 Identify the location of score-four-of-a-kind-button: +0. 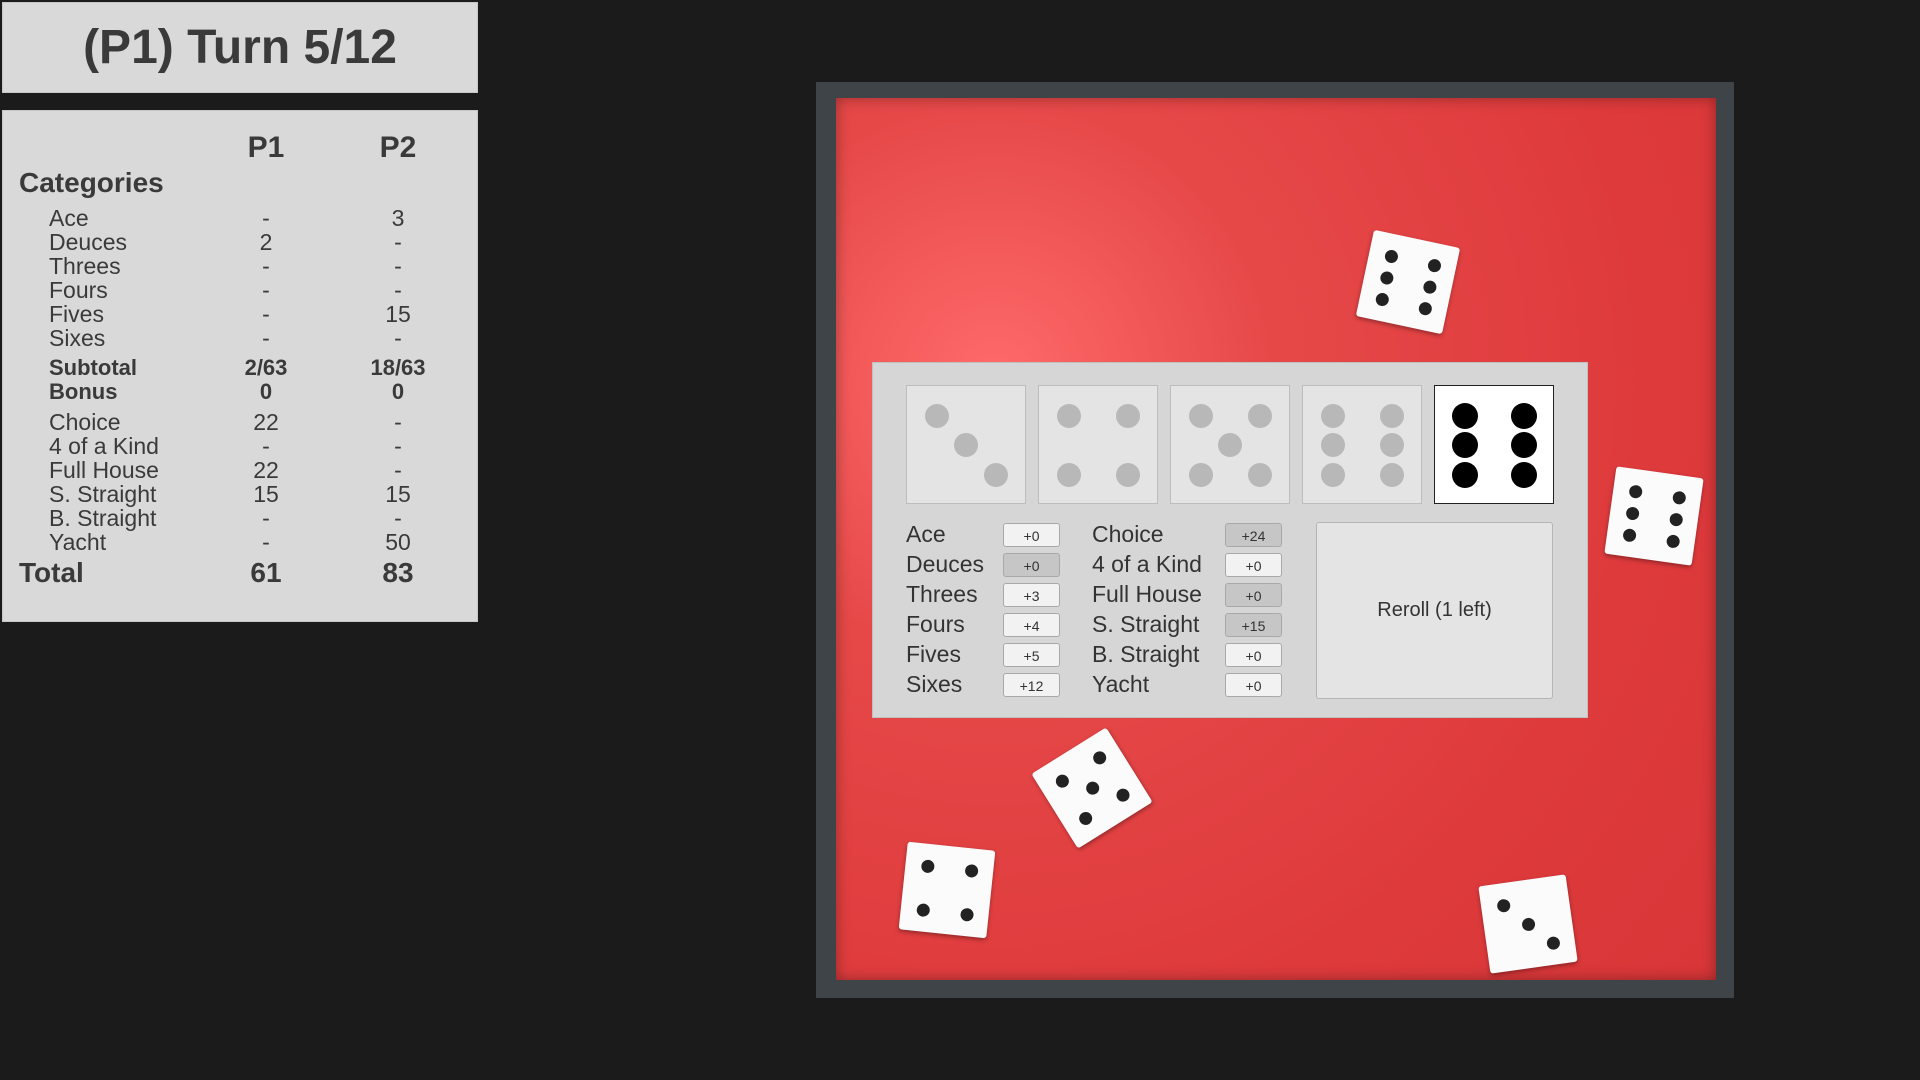
(1253, 565).